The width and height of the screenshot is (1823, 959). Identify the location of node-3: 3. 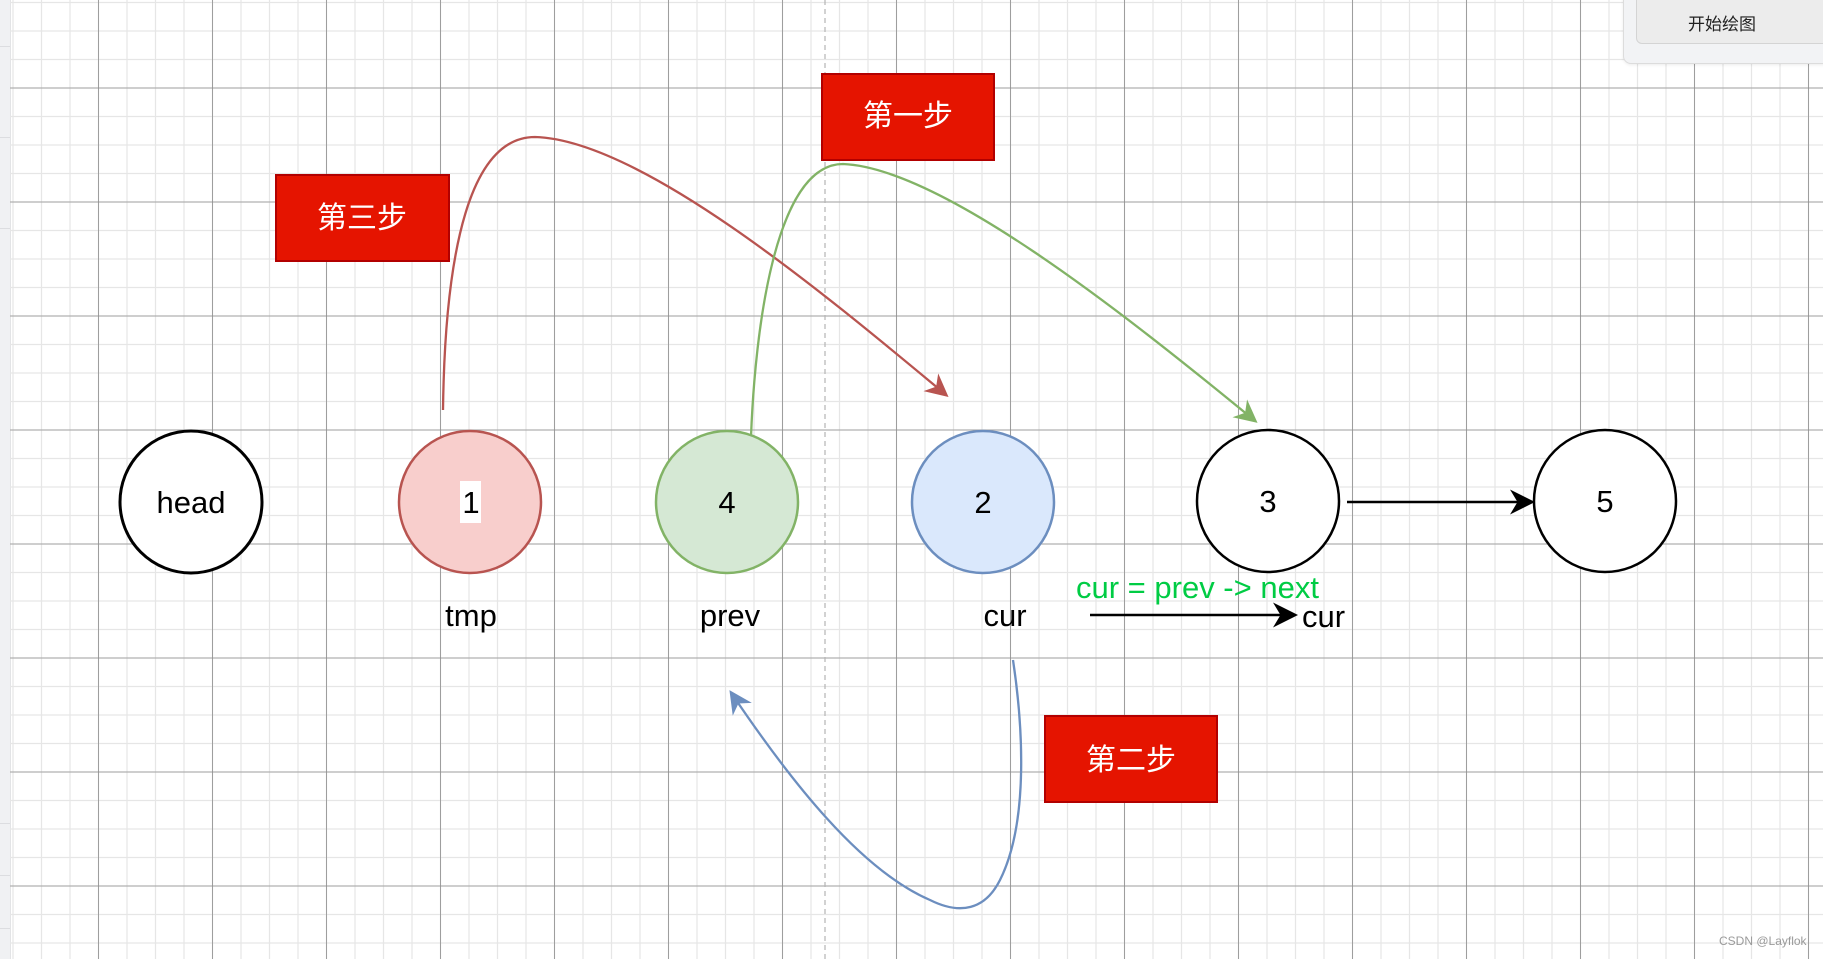
(1268, 501).